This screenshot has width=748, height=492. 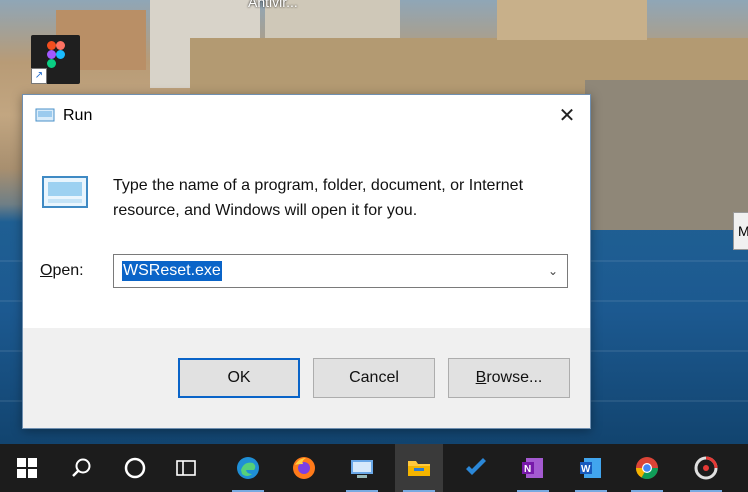 I want to click on cancel-button: Cancel, so click(x=374, y=378).